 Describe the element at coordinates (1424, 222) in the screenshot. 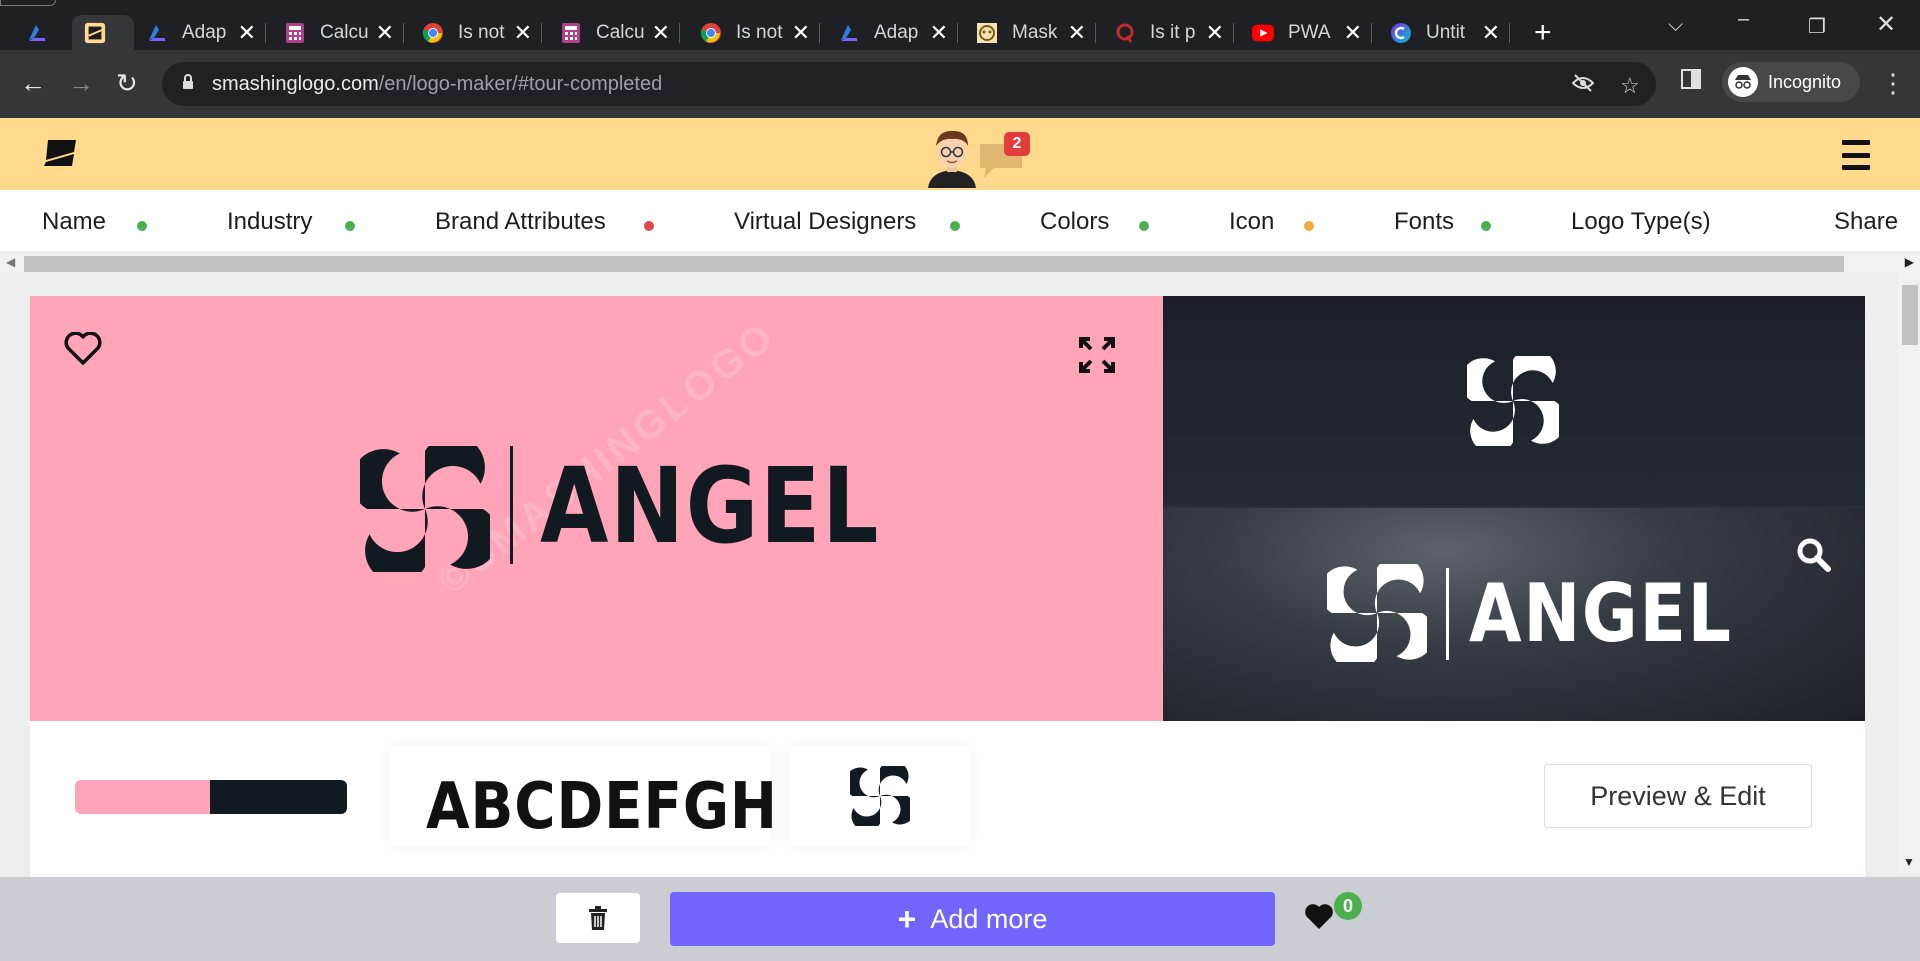

I see `step-fonts: Fonts` at that location.